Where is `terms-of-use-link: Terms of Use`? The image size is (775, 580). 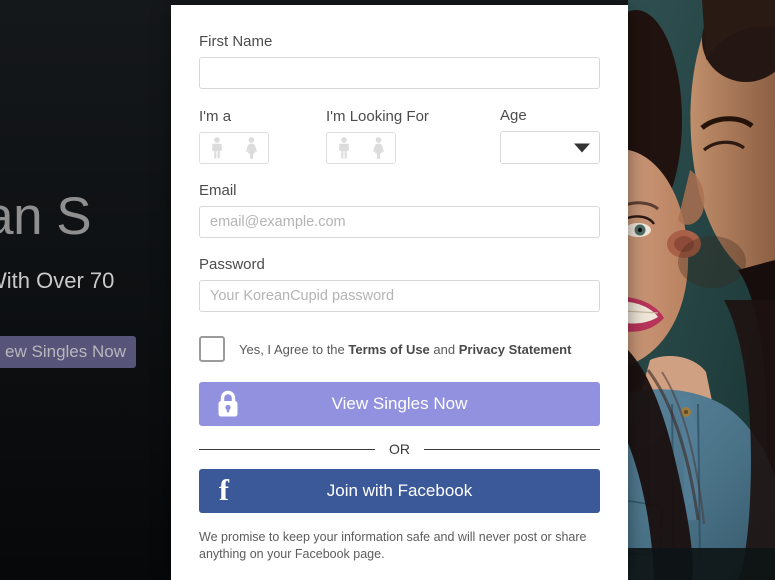 terms-of-use-link: Terms of Use is located at coordinates (388, 349).